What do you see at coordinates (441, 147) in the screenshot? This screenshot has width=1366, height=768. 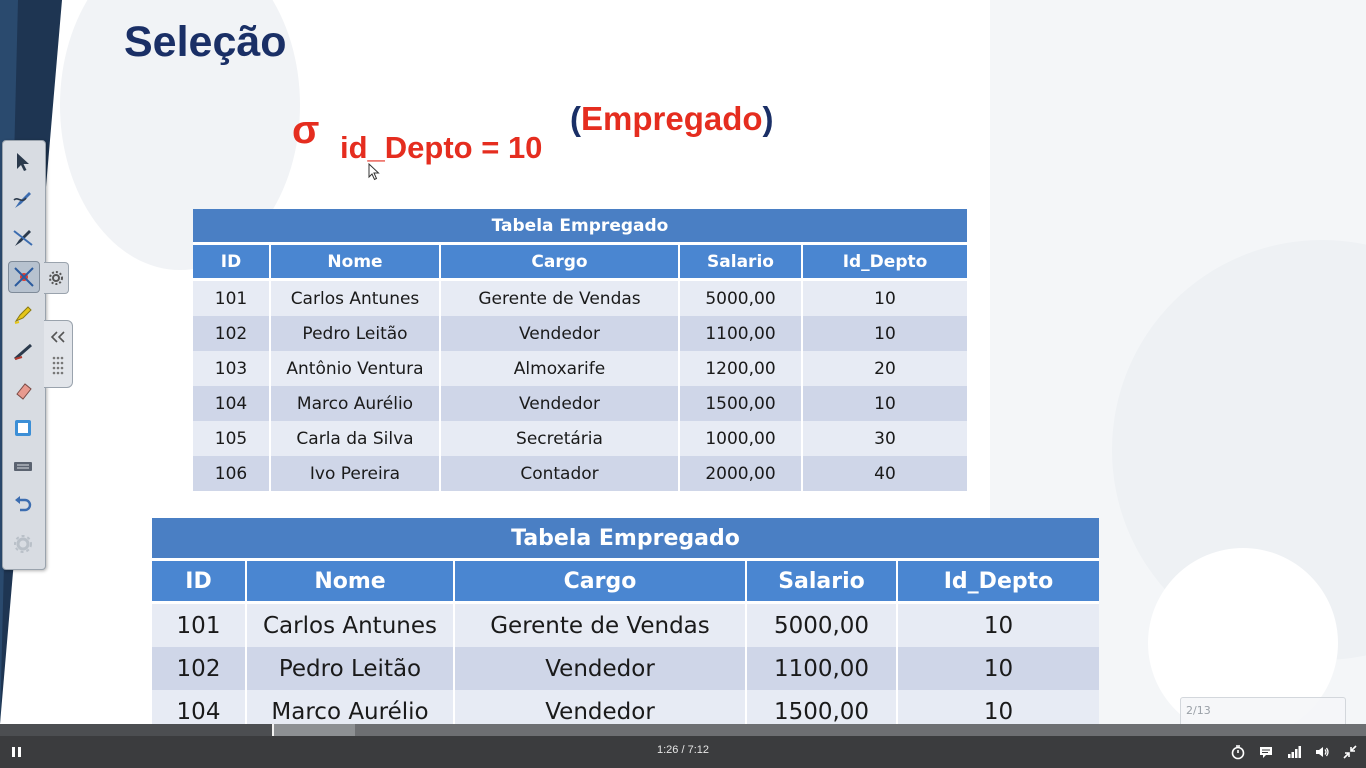 I see `selection-condition: id_Depto = 10` at bounding box center [441, 147].